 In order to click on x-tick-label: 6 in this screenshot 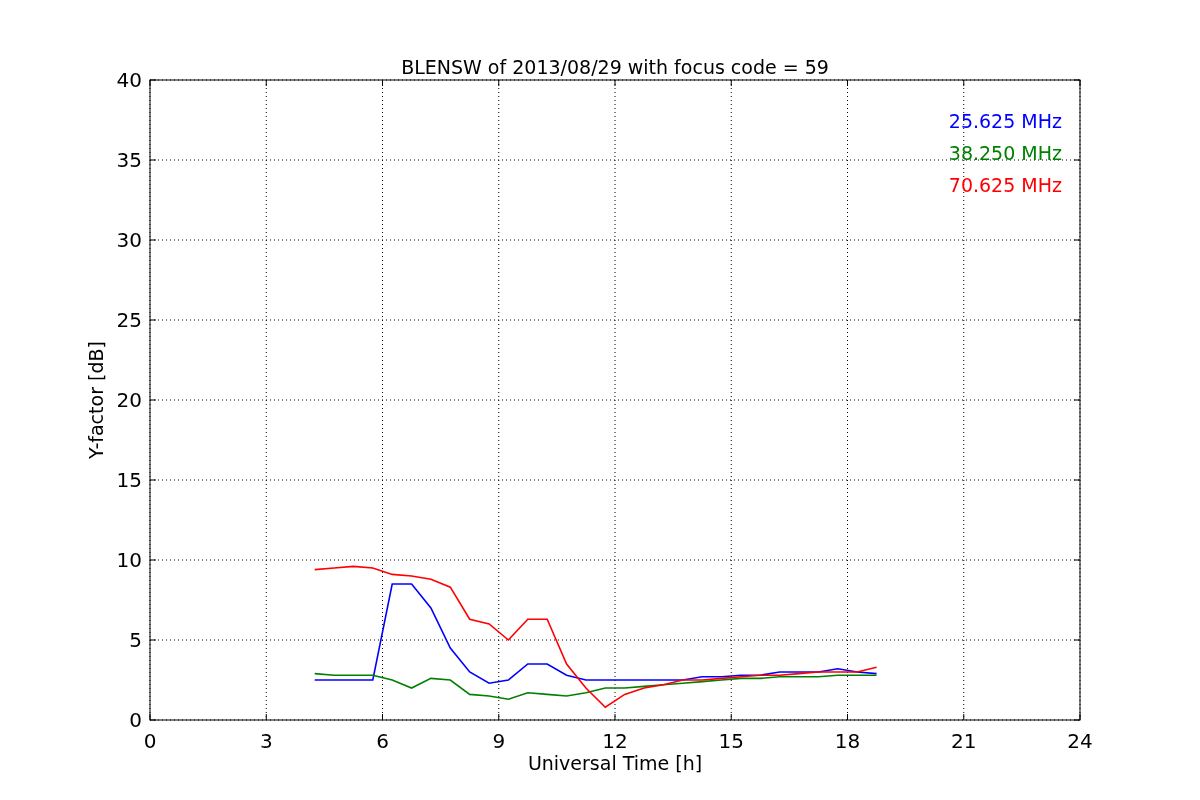, I will do `click(382, 741)`.